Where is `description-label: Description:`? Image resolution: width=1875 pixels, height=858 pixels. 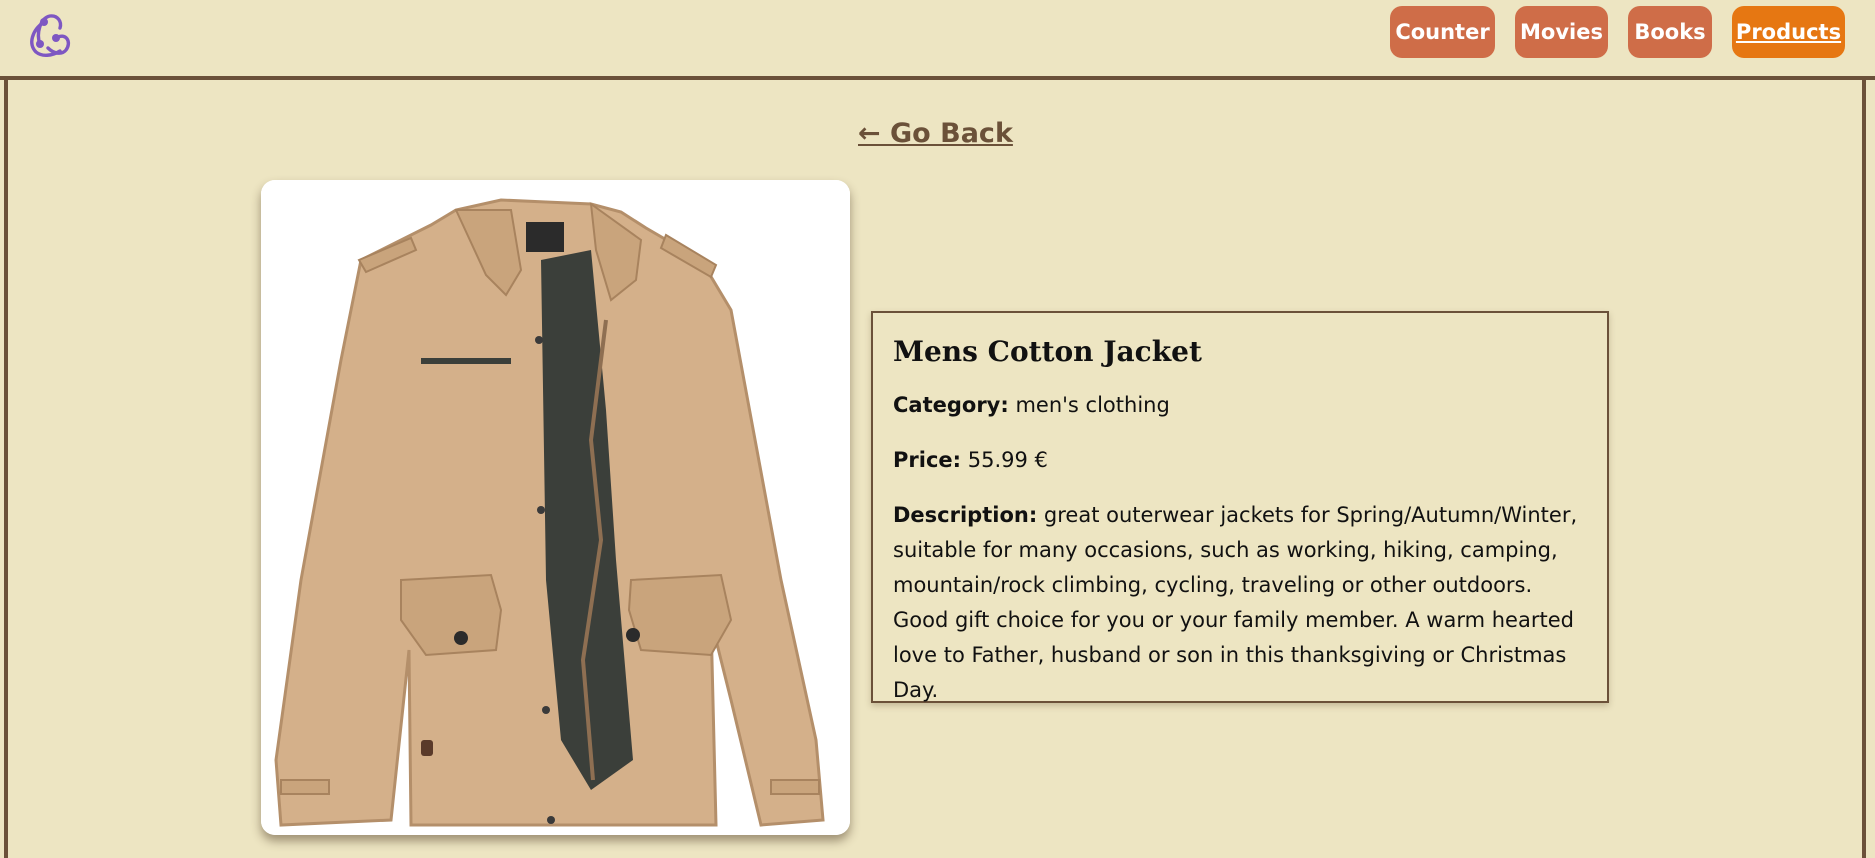 description-label: Description: is located at coordinates (965, 515).